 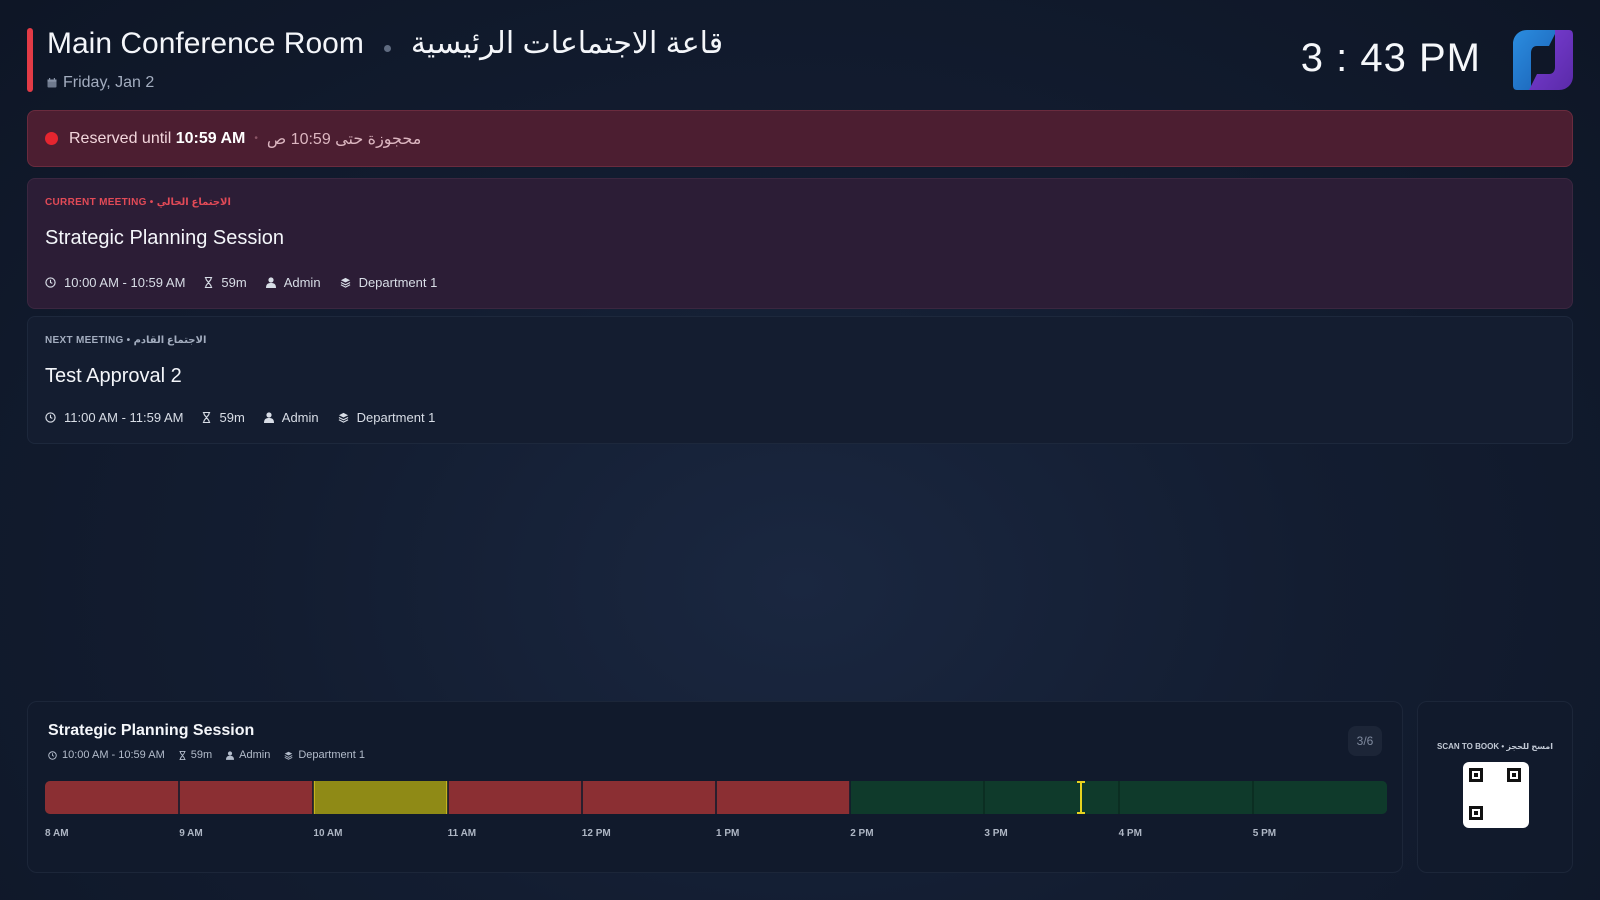 What do you see at coordinates (1476, 813) in the screenshot?
I see `qr-finder-bottom-left` at bounding box center [1476, 813].